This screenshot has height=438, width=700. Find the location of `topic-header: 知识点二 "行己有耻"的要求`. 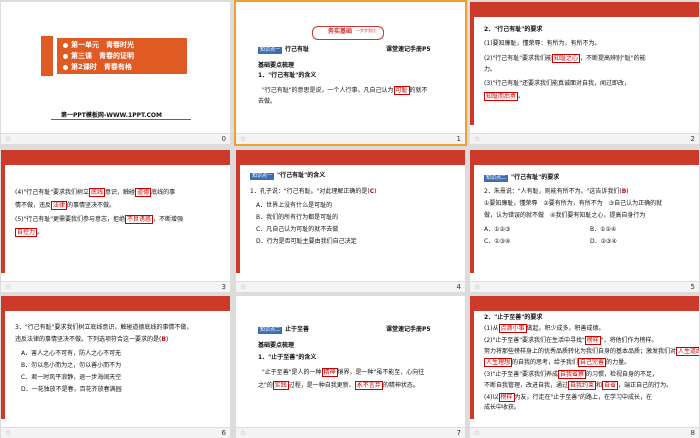

topic-header: 知识点二 "行己有耻"的要求 is located at coordinates (522, 178).